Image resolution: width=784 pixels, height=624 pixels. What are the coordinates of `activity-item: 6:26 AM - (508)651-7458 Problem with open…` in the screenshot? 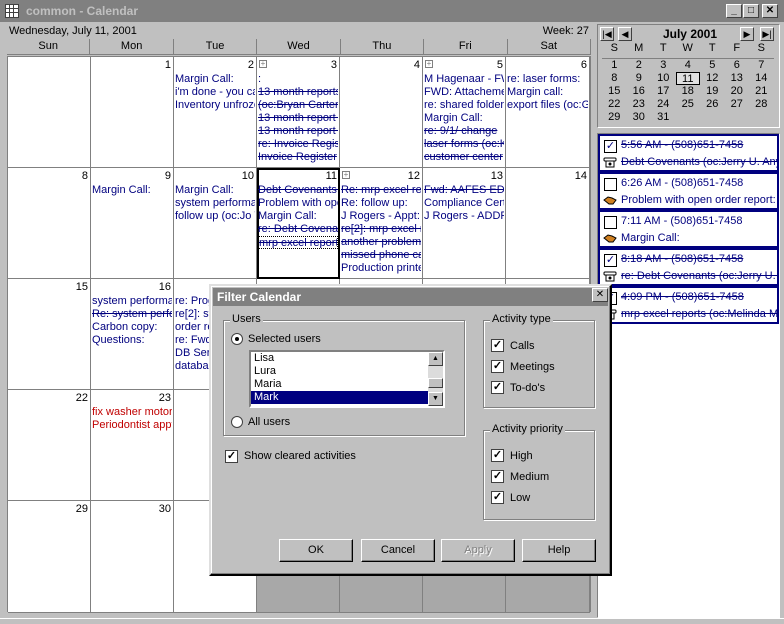 It's located at (688, 191).